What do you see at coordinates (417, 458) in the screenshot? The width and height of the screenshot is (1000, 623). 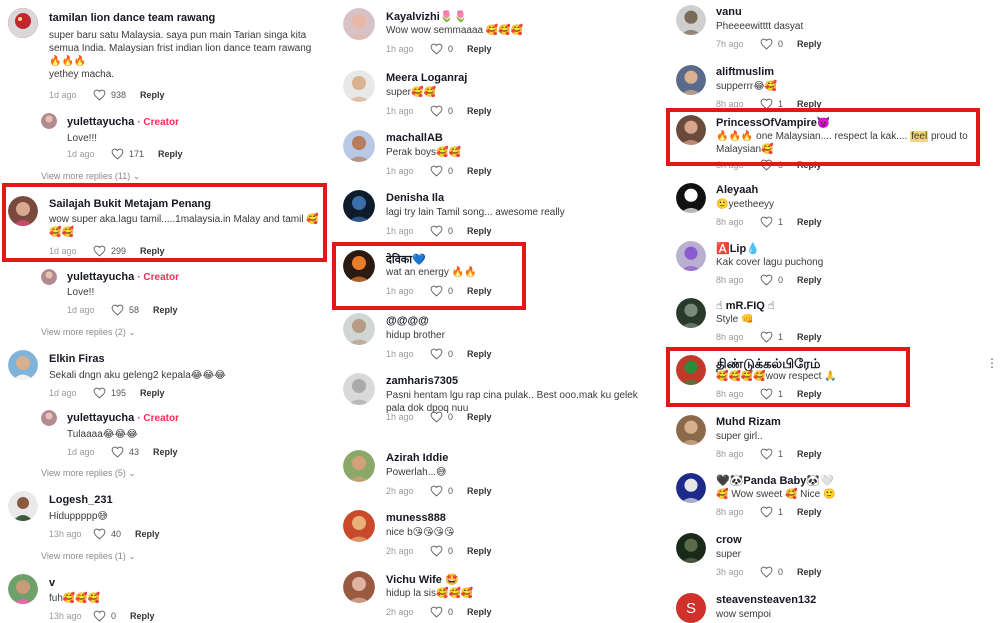 I see `username: Azirah Iddie` at bounding box center [417, 458].